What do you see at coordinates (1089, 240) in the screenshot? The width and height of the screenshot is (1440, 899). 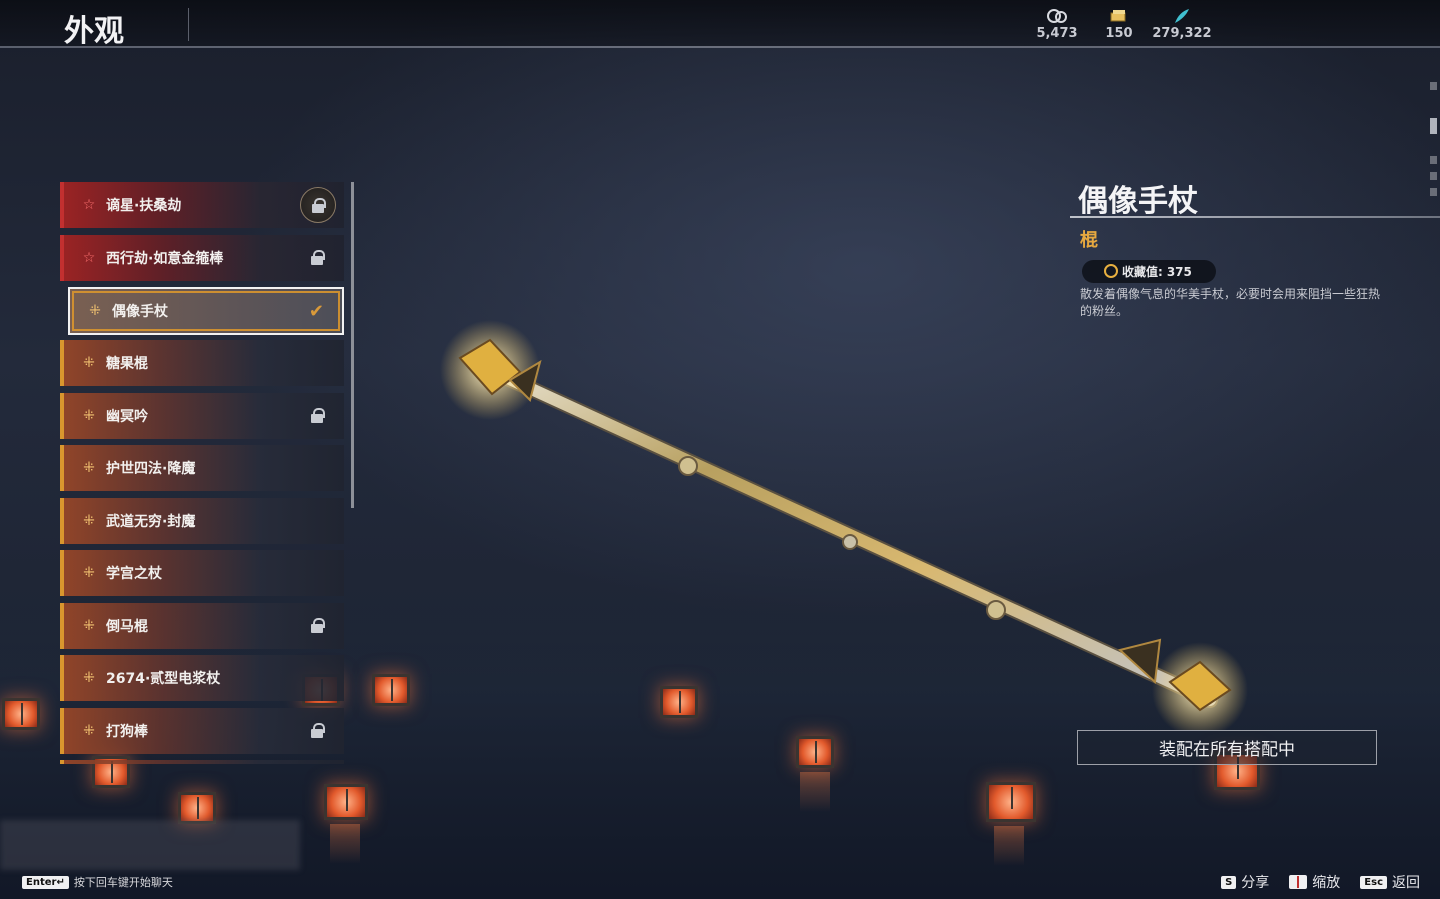 I see `weapon-type: 棍` at bounding box center [1089, 240].